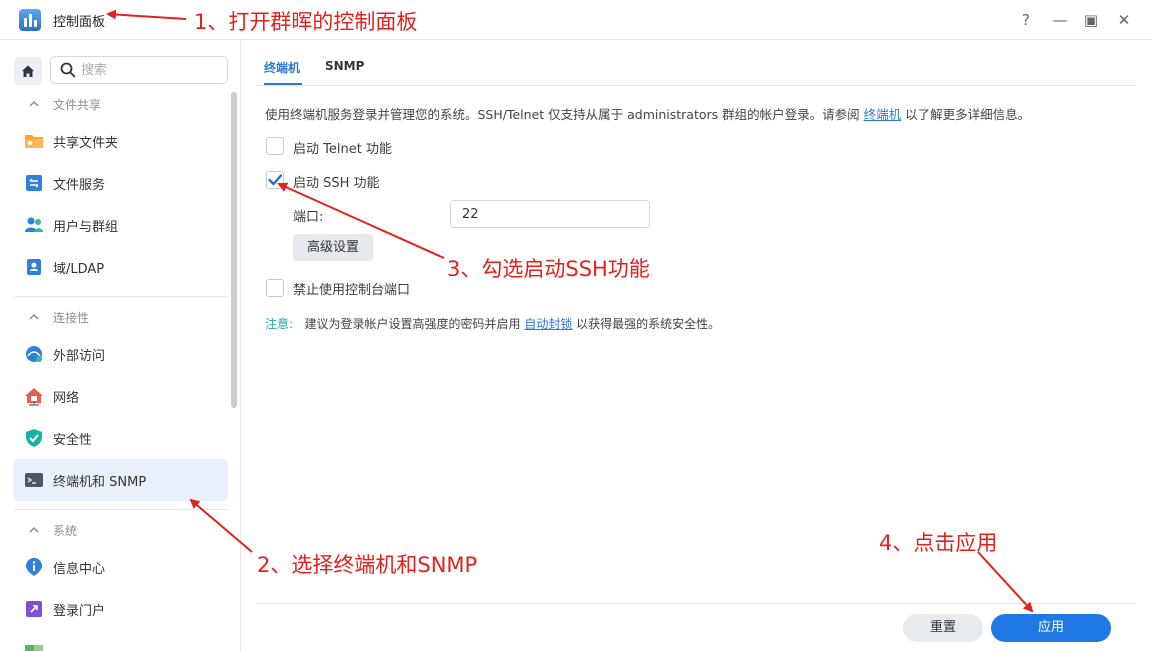 The image size is (1152, 651). Describe the element at coordinates (34, 141) in the screenshot. I see `folder-icon` at that location.